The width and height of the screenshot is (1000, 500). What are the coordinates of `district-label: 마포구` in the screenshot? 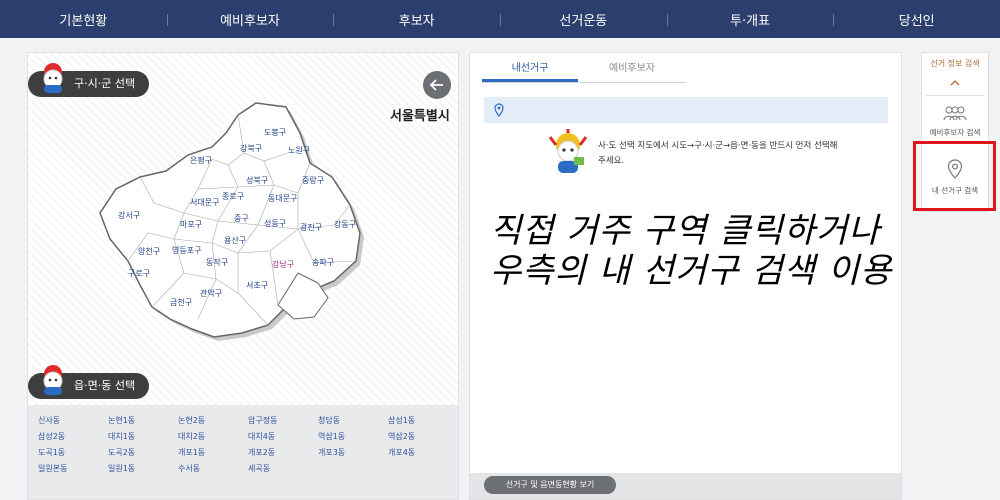 It's located at (191, 224).